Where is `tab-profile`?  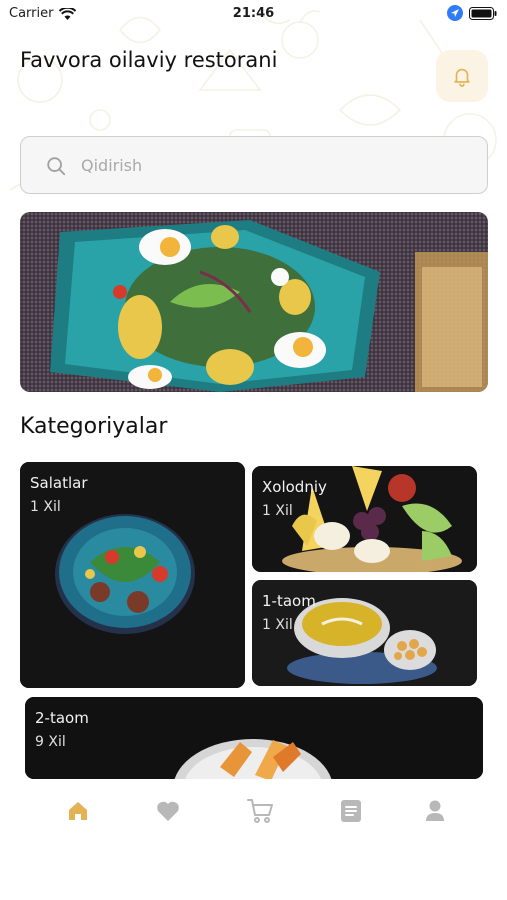
tab-profile is located at coordinates (435, 811).